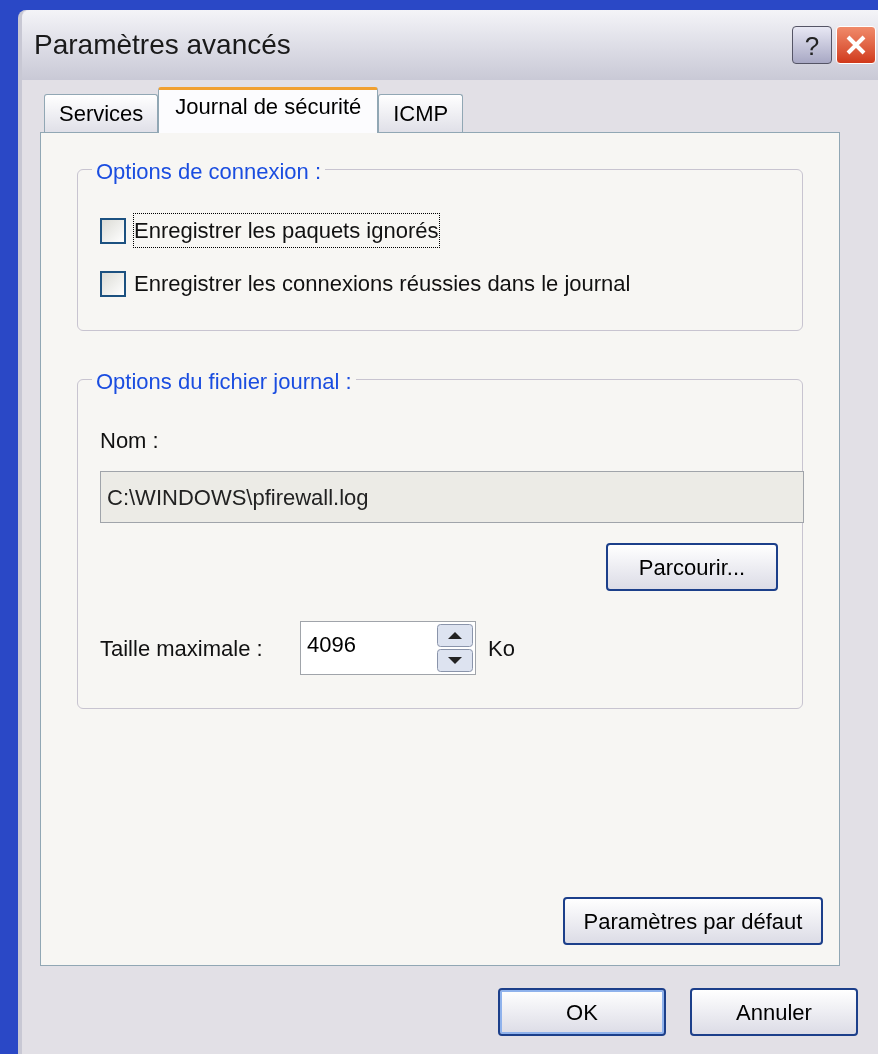 The image size is (878, 1054). I want to click on spin-up-icon, so click(455, 635).